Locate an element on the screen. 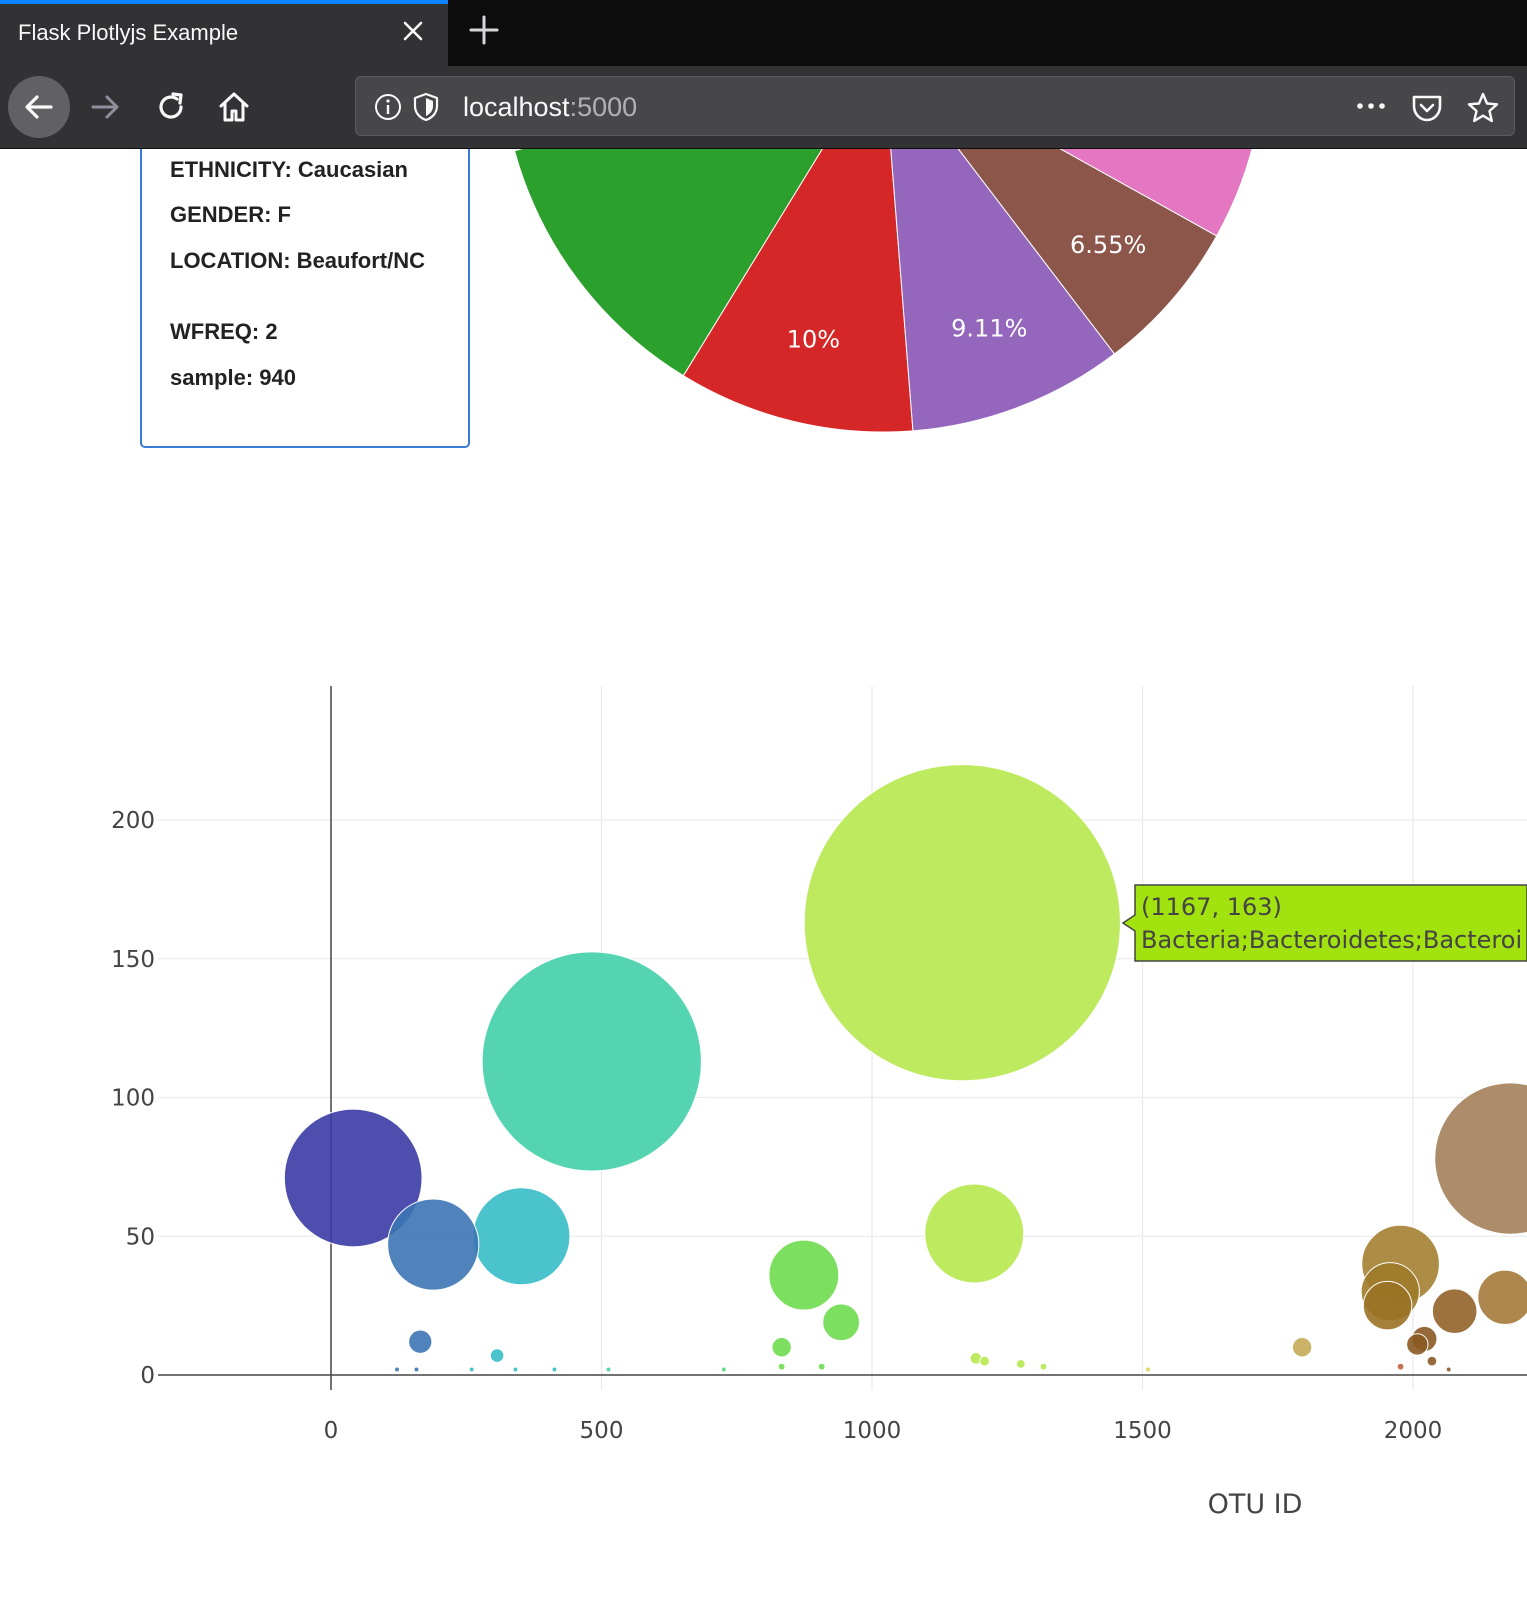  active-tab: Flask Plotlyjs Example is located at coordinates (224, 33).